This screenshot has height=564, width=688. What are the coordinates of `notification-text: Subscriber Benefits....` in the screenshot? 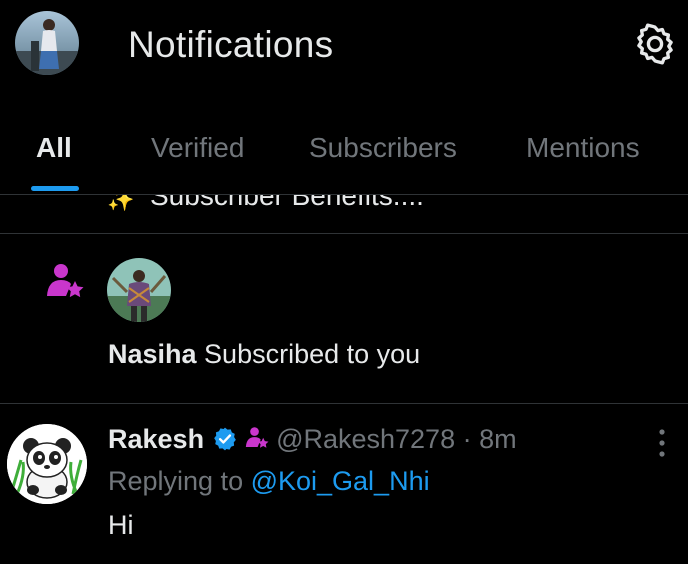 It's located at (287, 203).